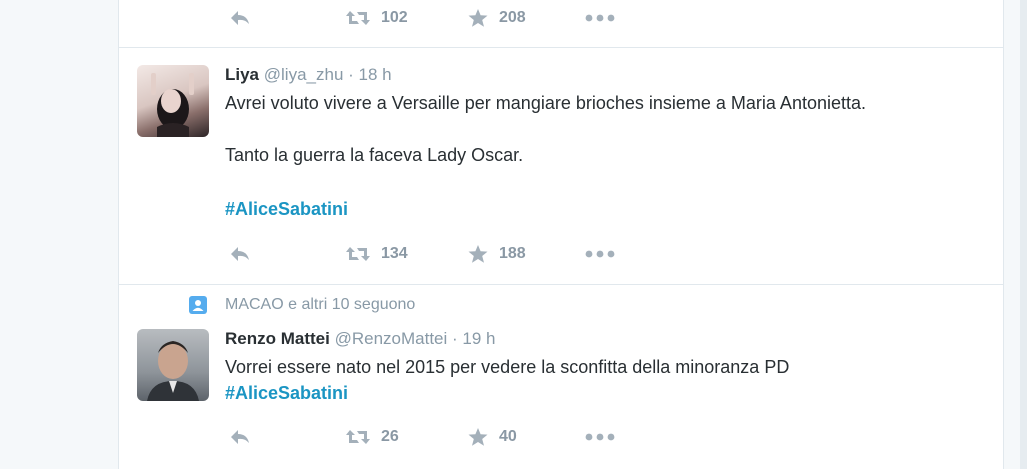 The height and width of the screenshot is (469, 1027). What do you see at coordinates (375, 74) in the screenshot?
I see `timestamp: 18 h` at bounding box center [375, 74].